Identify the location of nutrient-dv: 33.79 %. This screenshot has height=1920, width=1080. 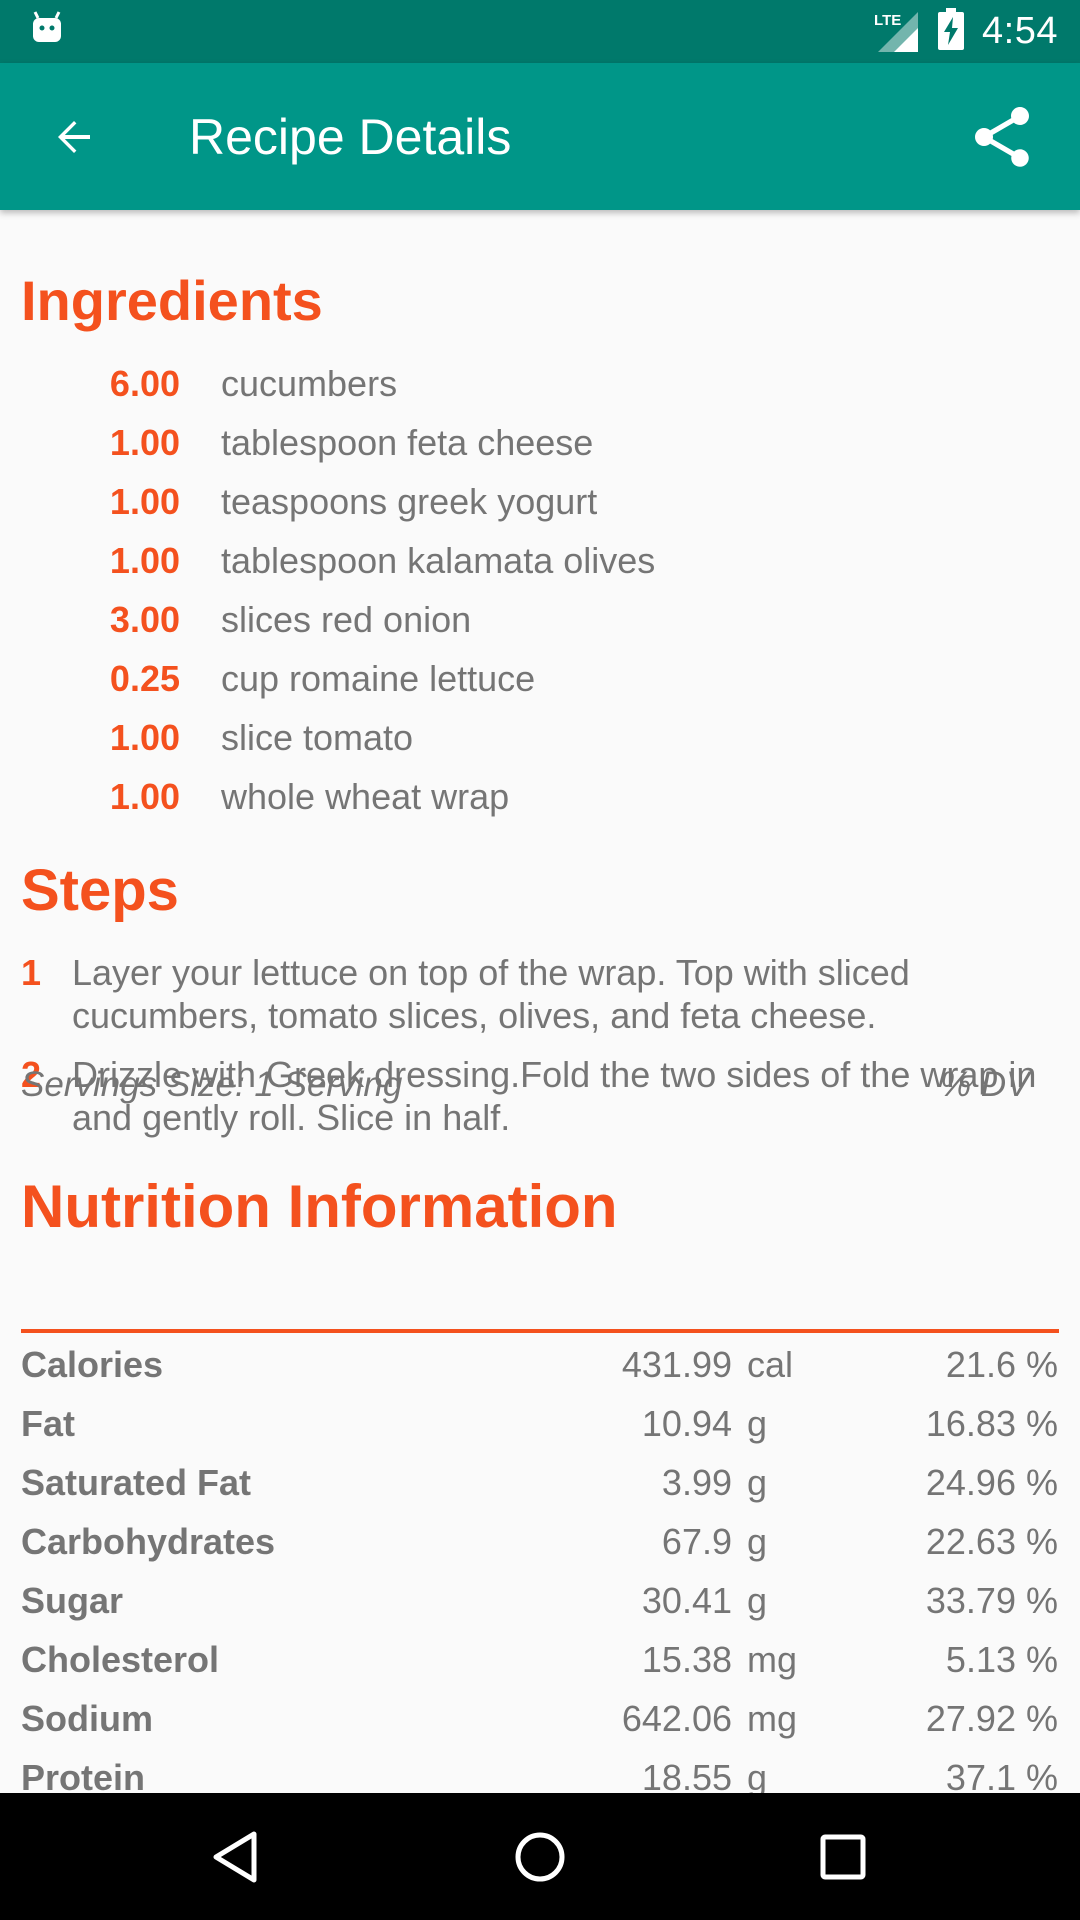
(991, 1600).